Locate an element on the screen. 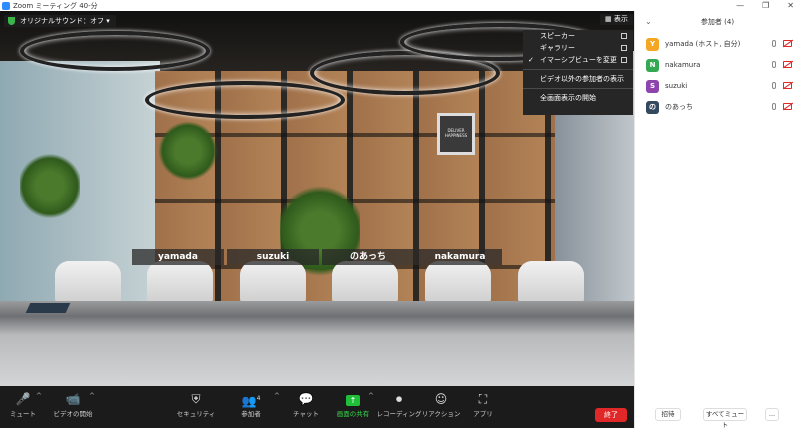 The image size is (800, 431). minimize-button: — is located at coordinates (740, 5).